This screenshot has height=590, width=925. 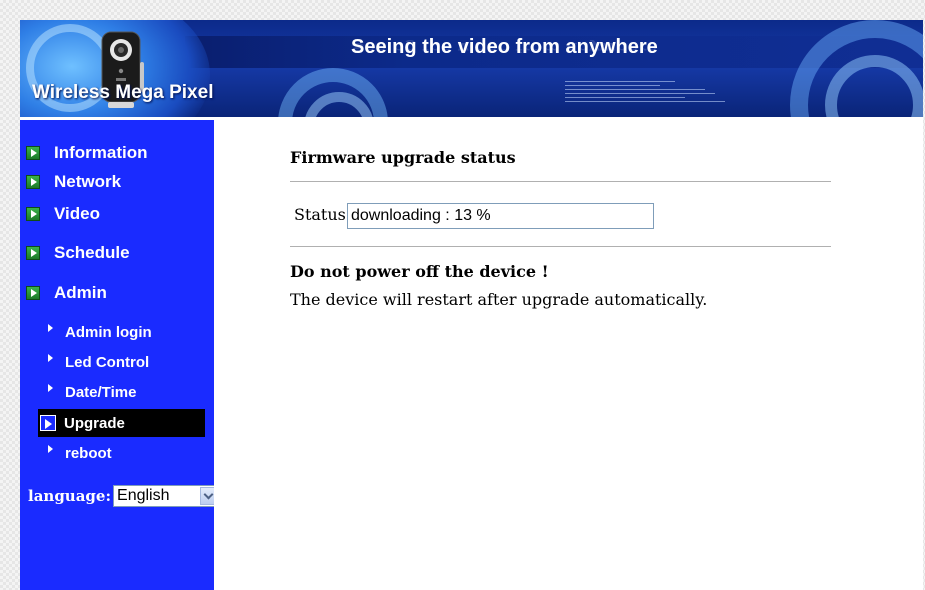 I want to click on subitem-led-control: Led Control, so click(x=123, y=362).